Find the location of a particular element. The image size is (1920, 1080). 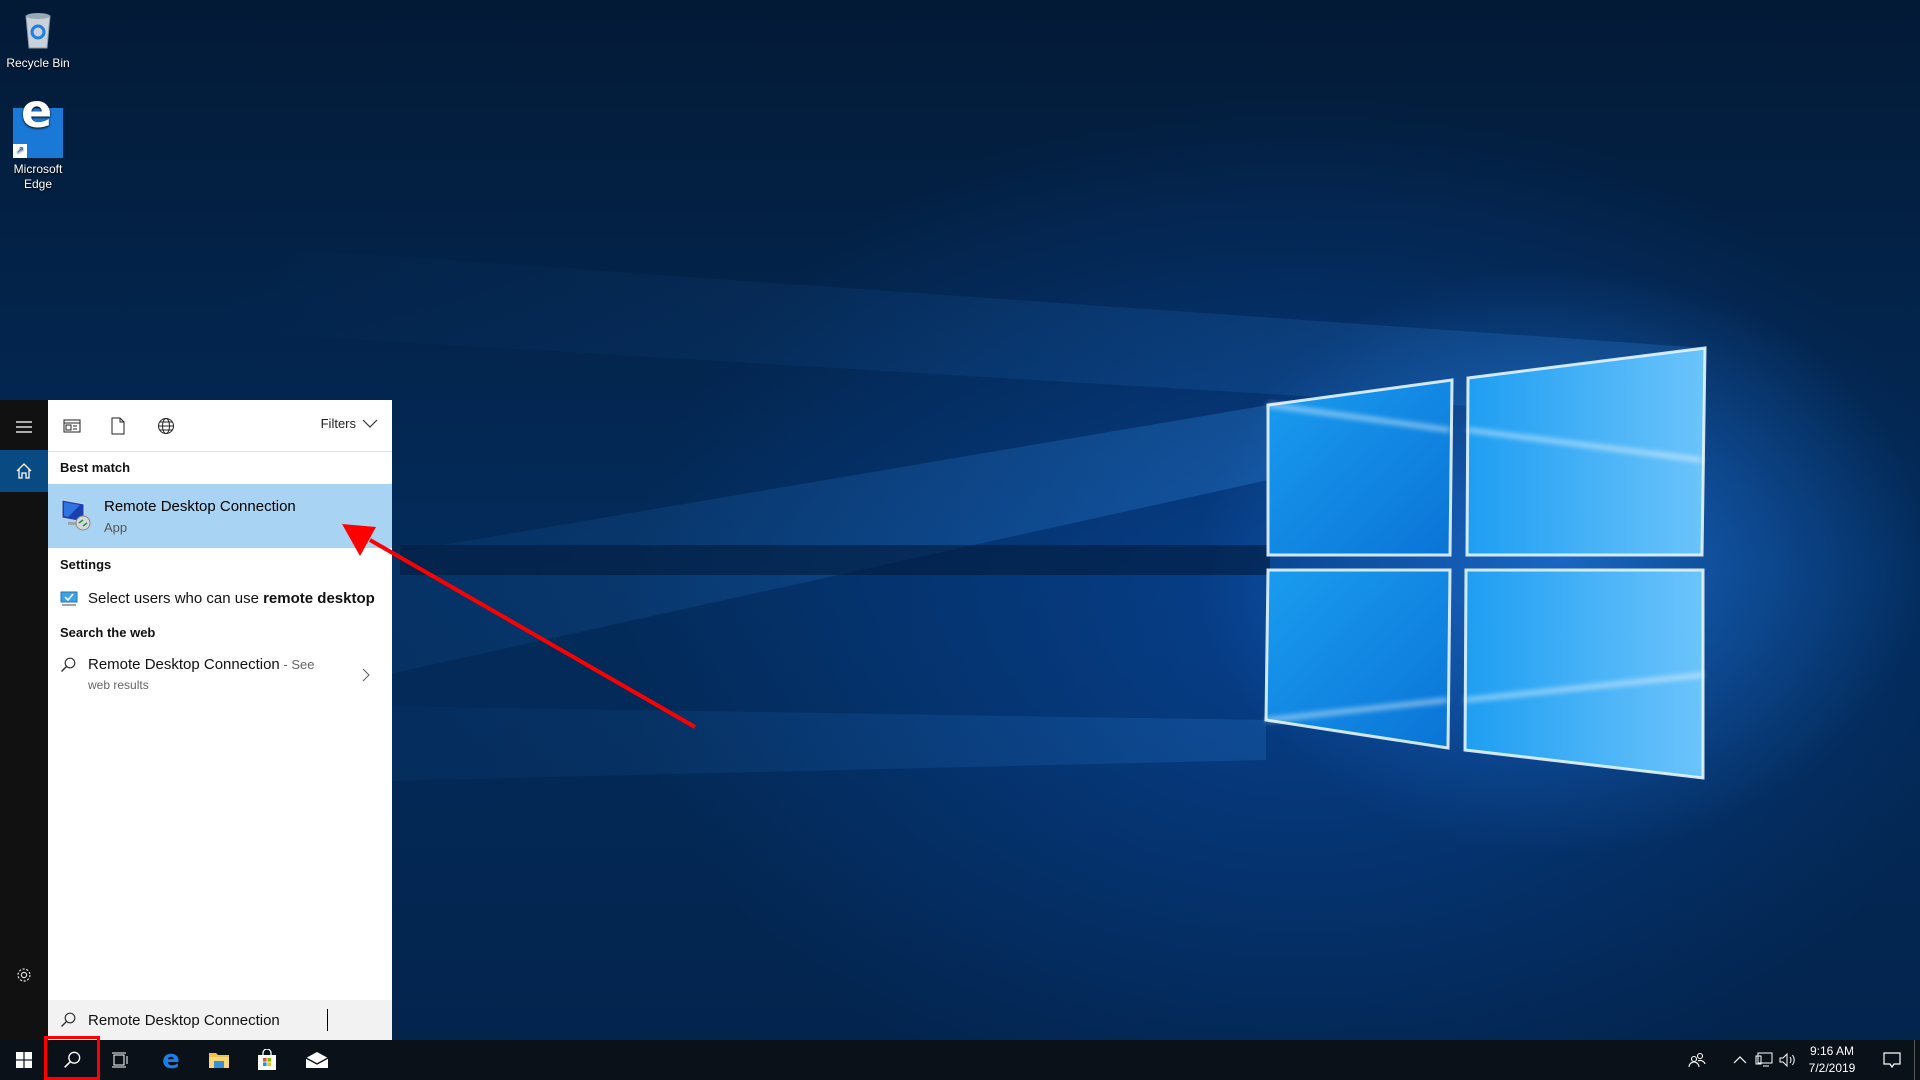

taskbar-file-explorer-button is located at coordinates (219, 1060).